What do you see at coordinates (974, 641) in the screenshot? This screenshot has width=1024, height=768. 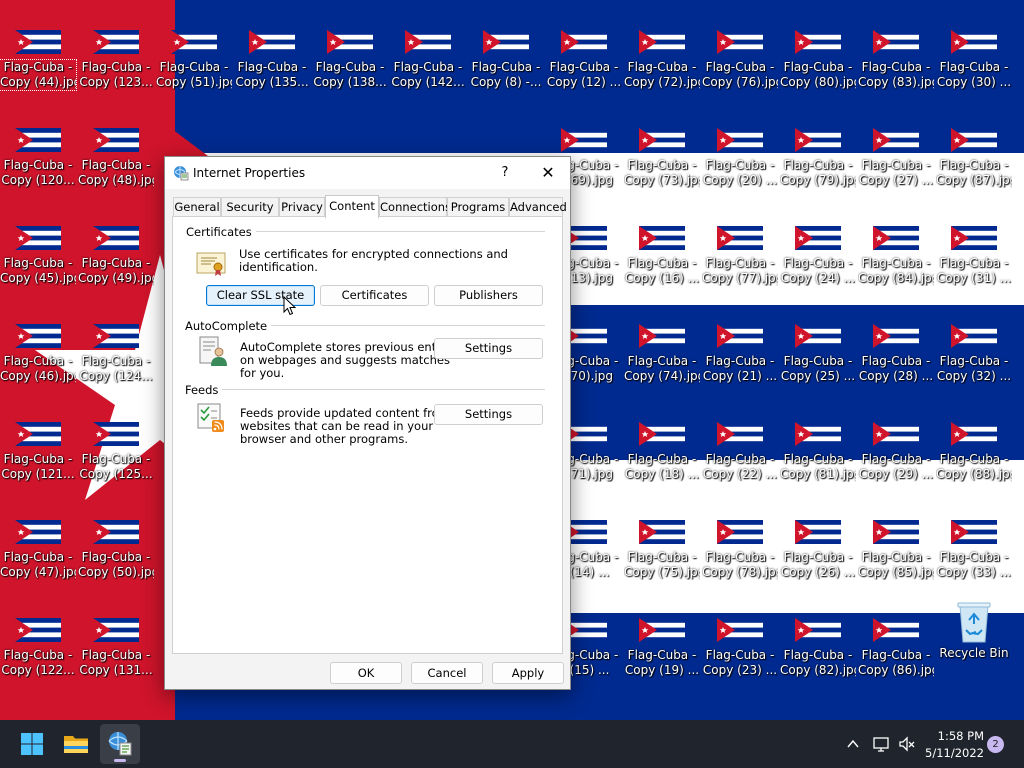 I see `recycle-bin: Recycle Bin` at bounding box center [974, 641].